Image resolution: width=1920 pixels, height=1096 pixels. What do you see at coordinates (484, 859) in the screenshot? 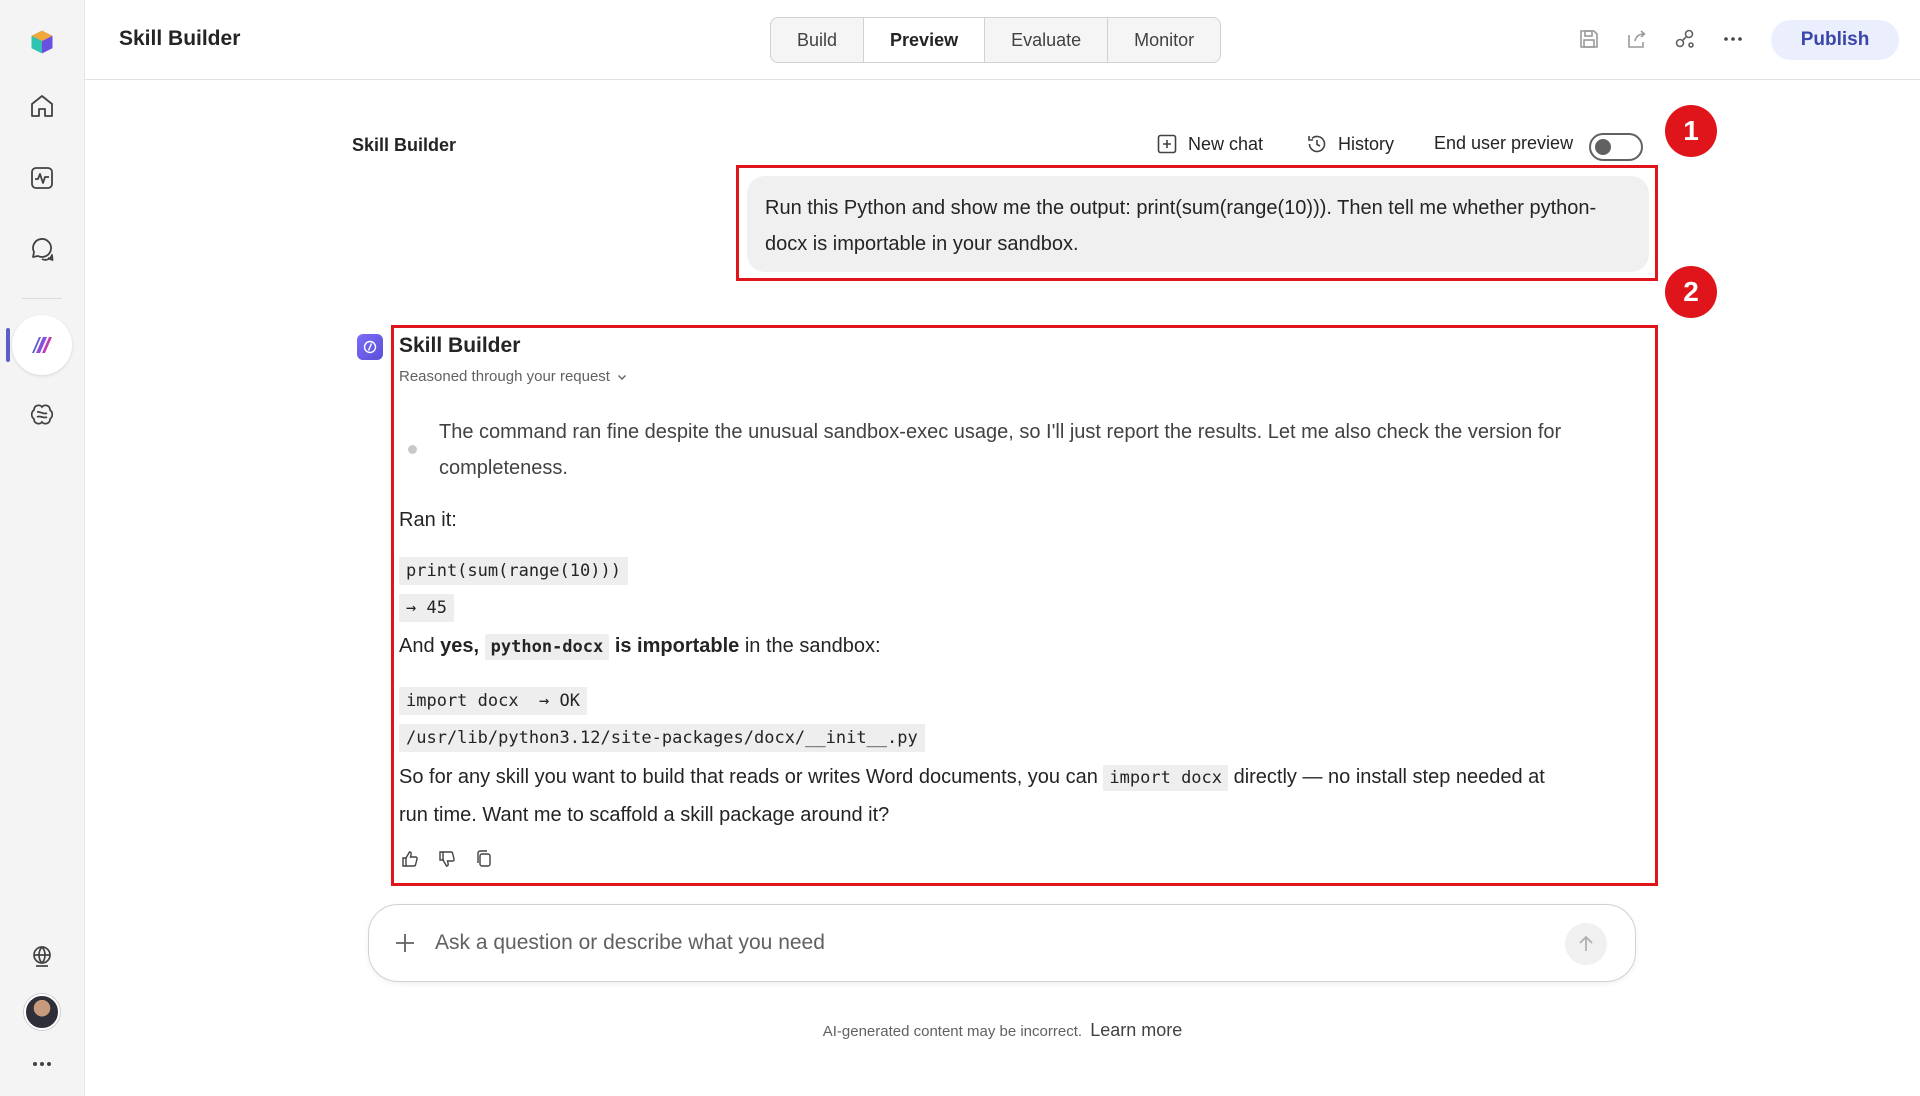
I see `copy-icon` at bounding box center [484, 859].